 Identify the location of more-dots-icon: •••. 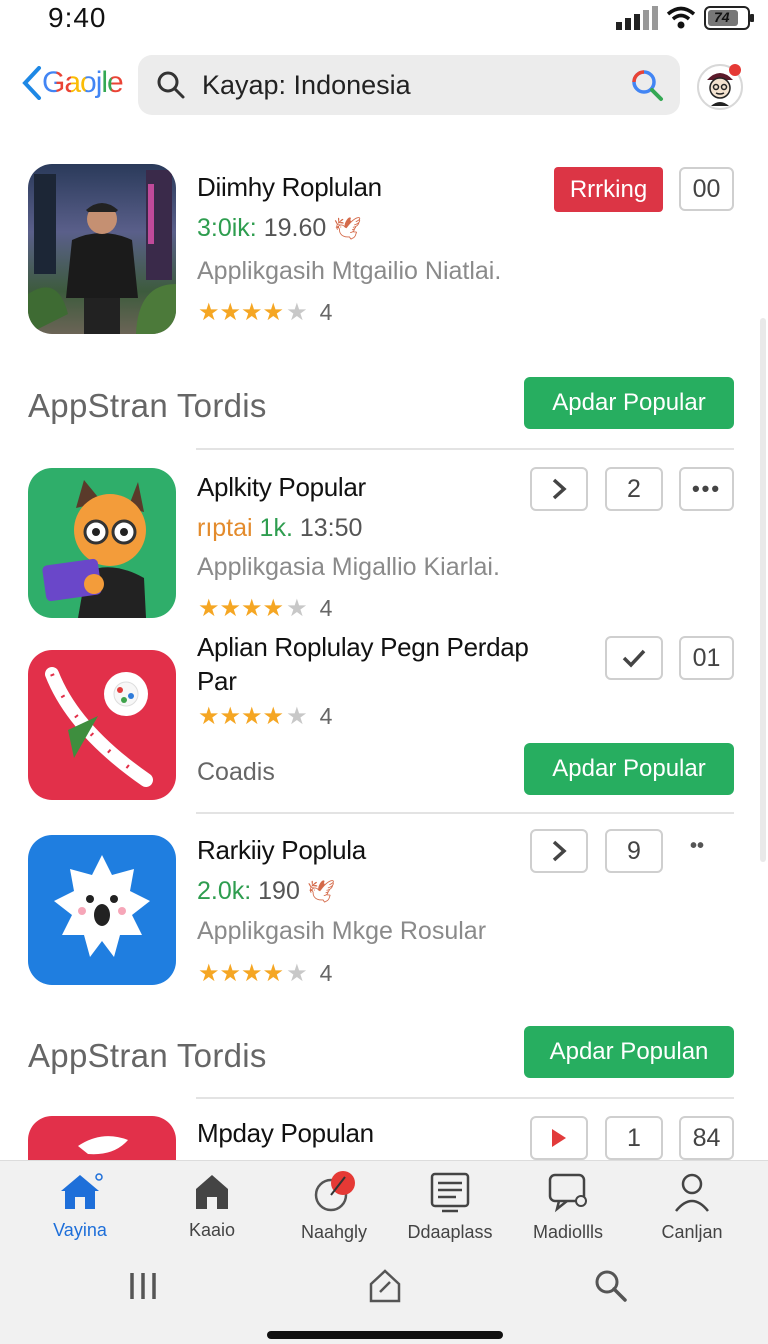
(706, 488).